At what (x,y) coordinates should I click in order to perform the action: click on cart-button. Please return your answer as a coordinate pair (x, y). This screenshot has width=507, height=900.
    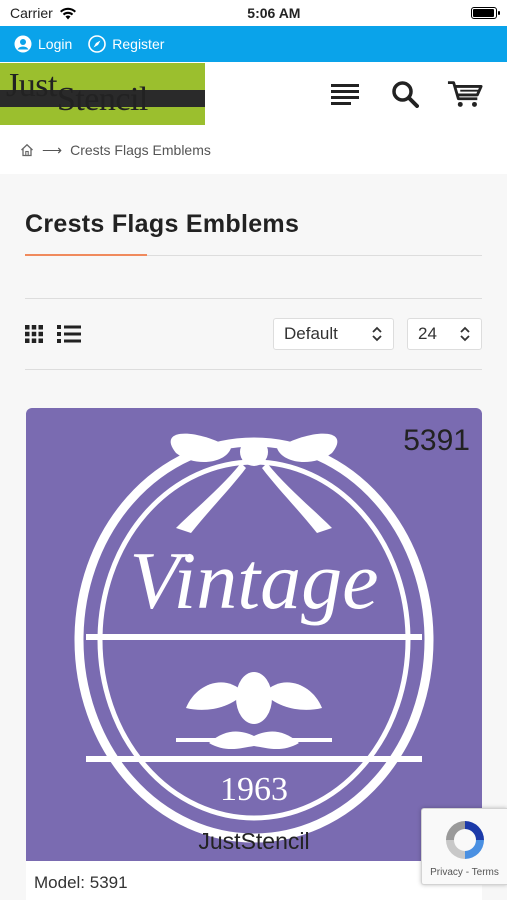
    Looking at the image, I should click on (465, 94).